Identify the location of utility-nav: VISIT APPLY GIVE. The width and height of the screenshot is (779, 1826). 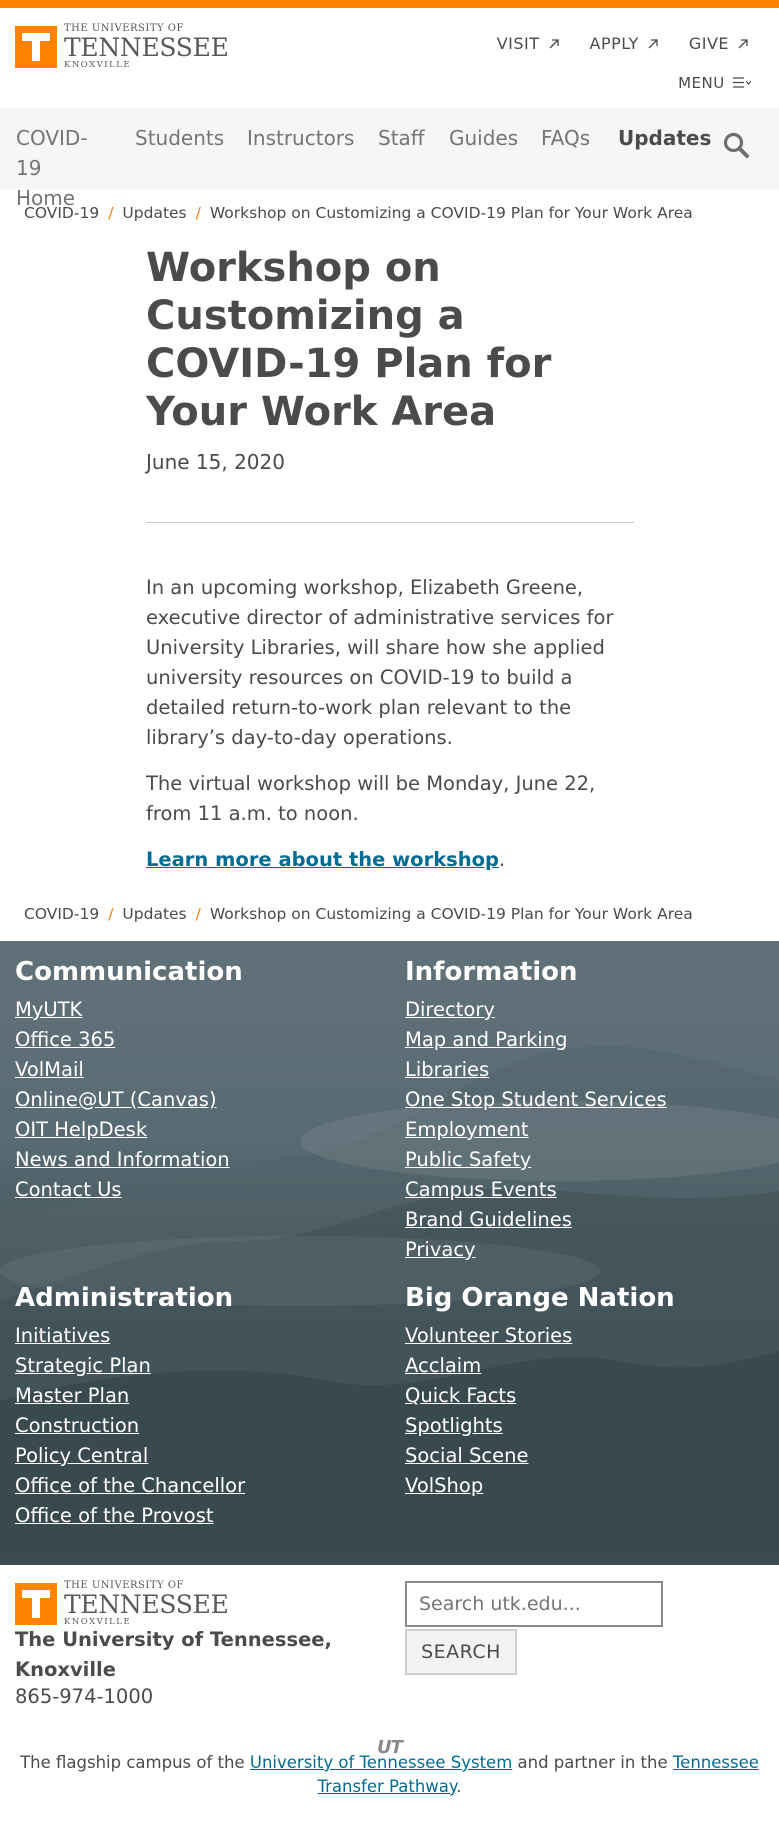
(623, 43).